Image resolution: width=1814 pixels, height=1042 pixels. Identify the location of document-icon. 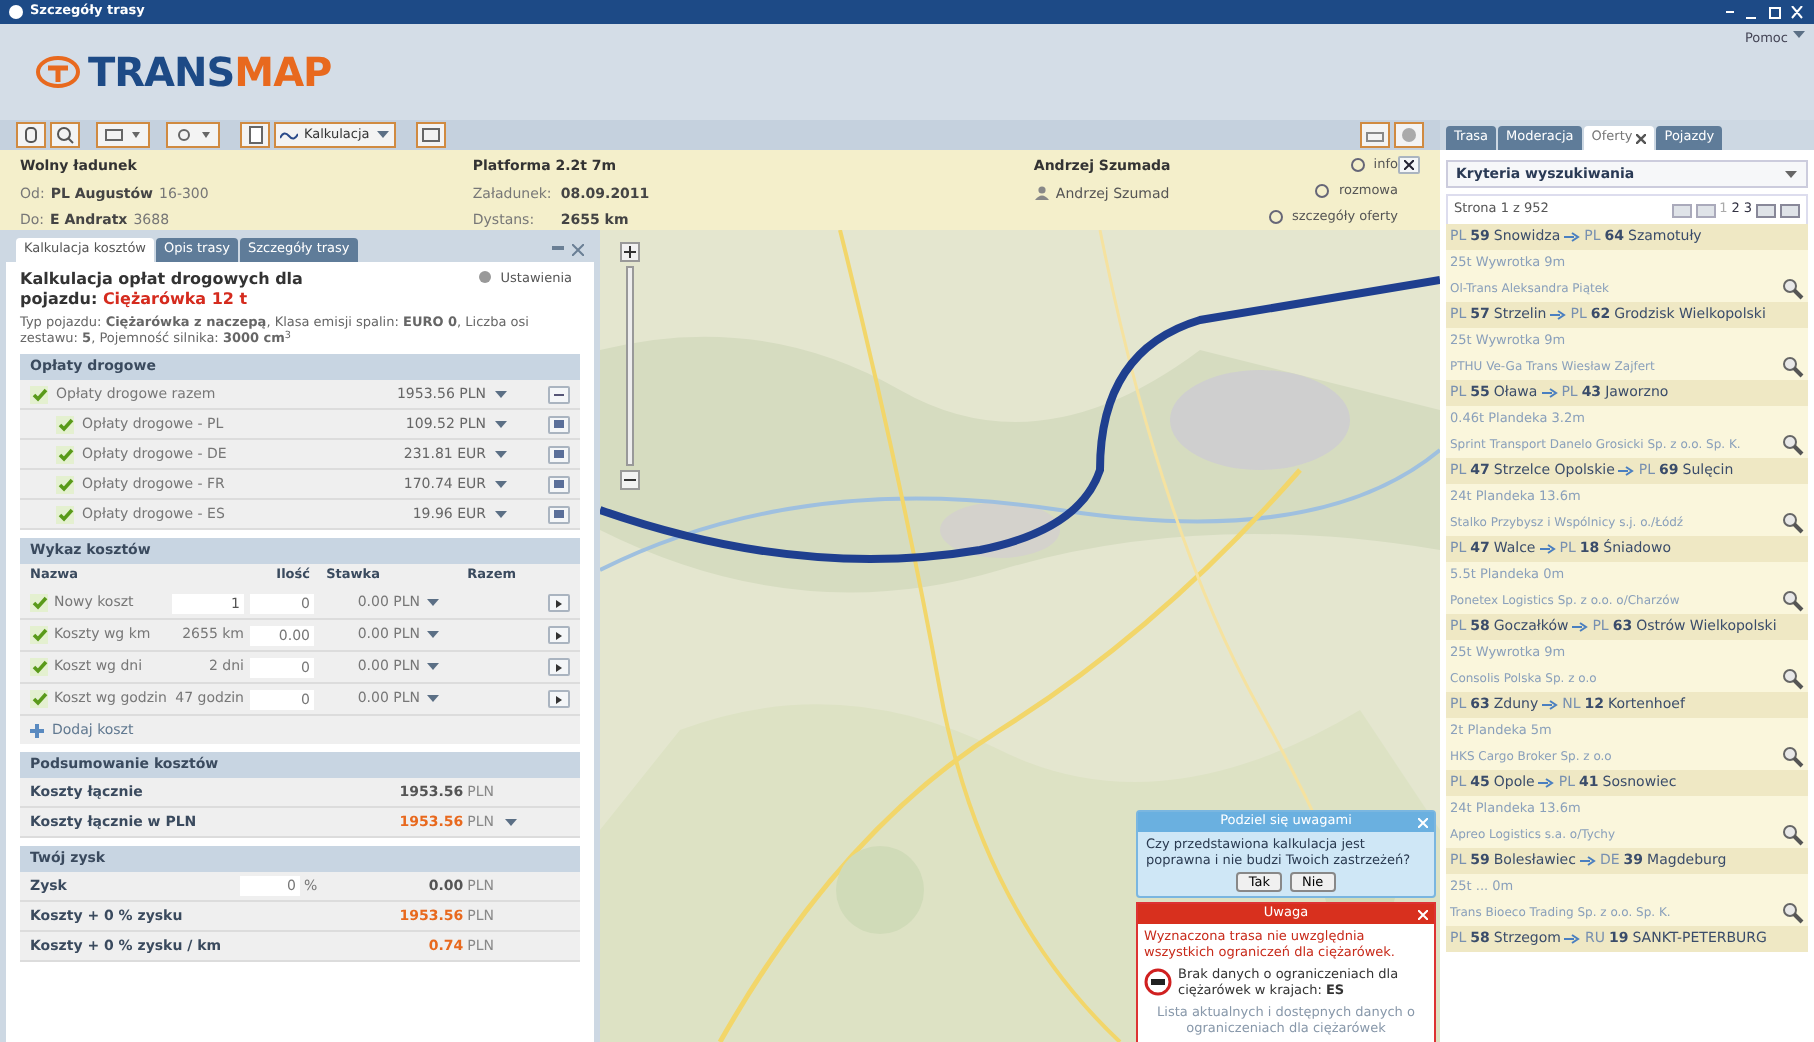
(255, 135).